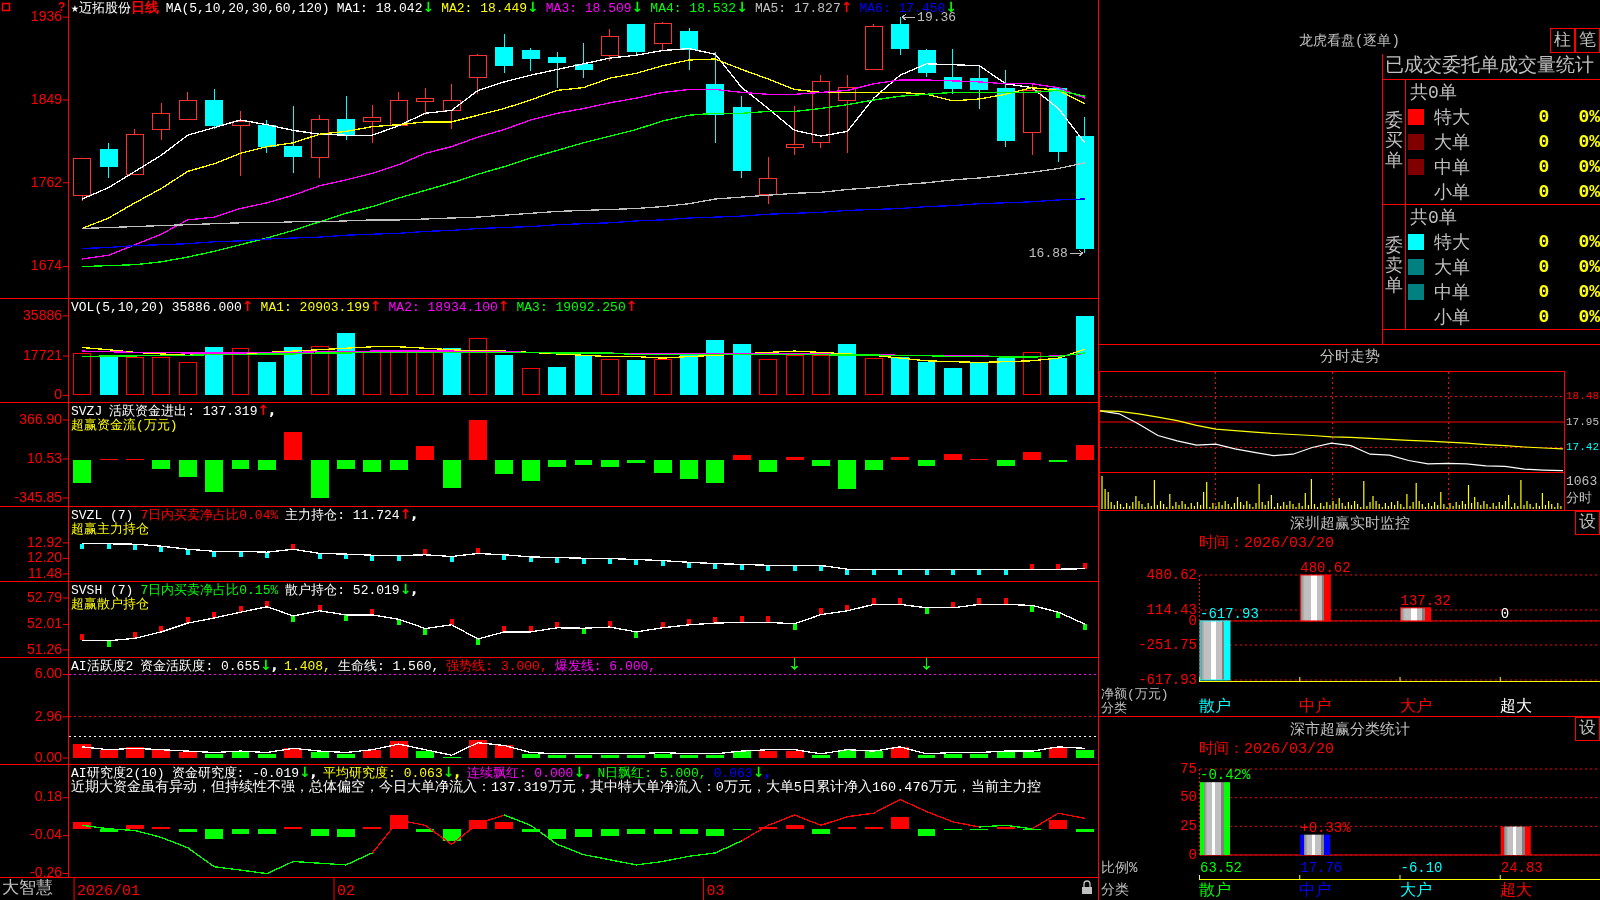 The height and width of the screenshot is (900, 1600). Describe the element at coordinates (46, 870) in the screenshot. I see `axis-label: -0.26` at that location.